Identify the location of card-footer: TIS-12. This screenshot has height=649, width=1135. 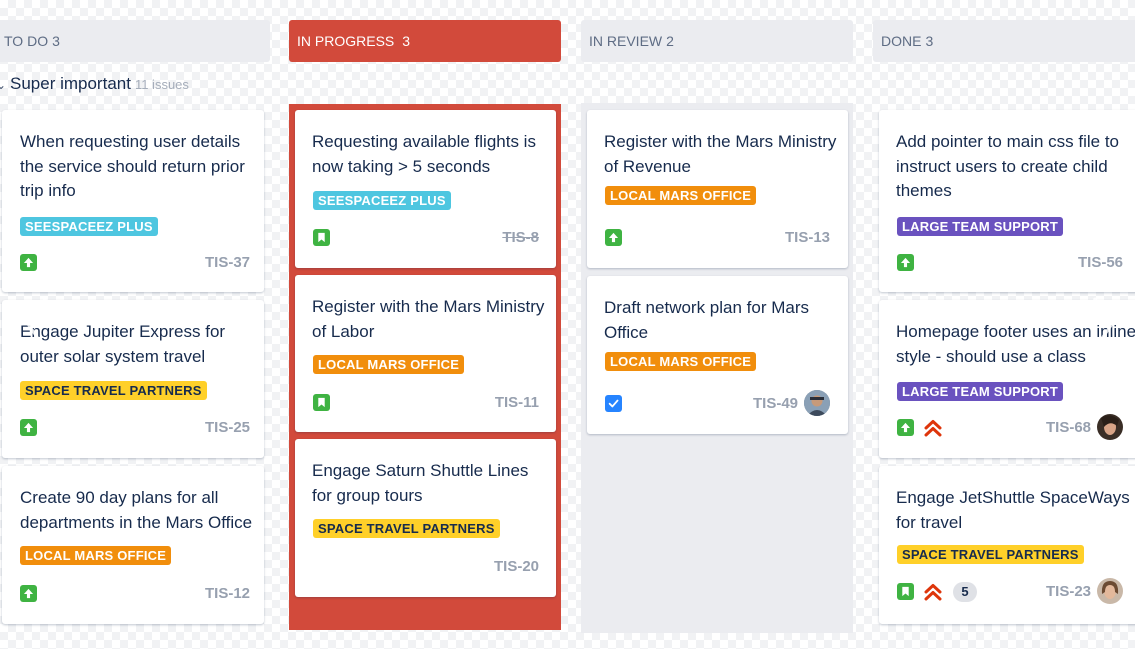
(135, 594).